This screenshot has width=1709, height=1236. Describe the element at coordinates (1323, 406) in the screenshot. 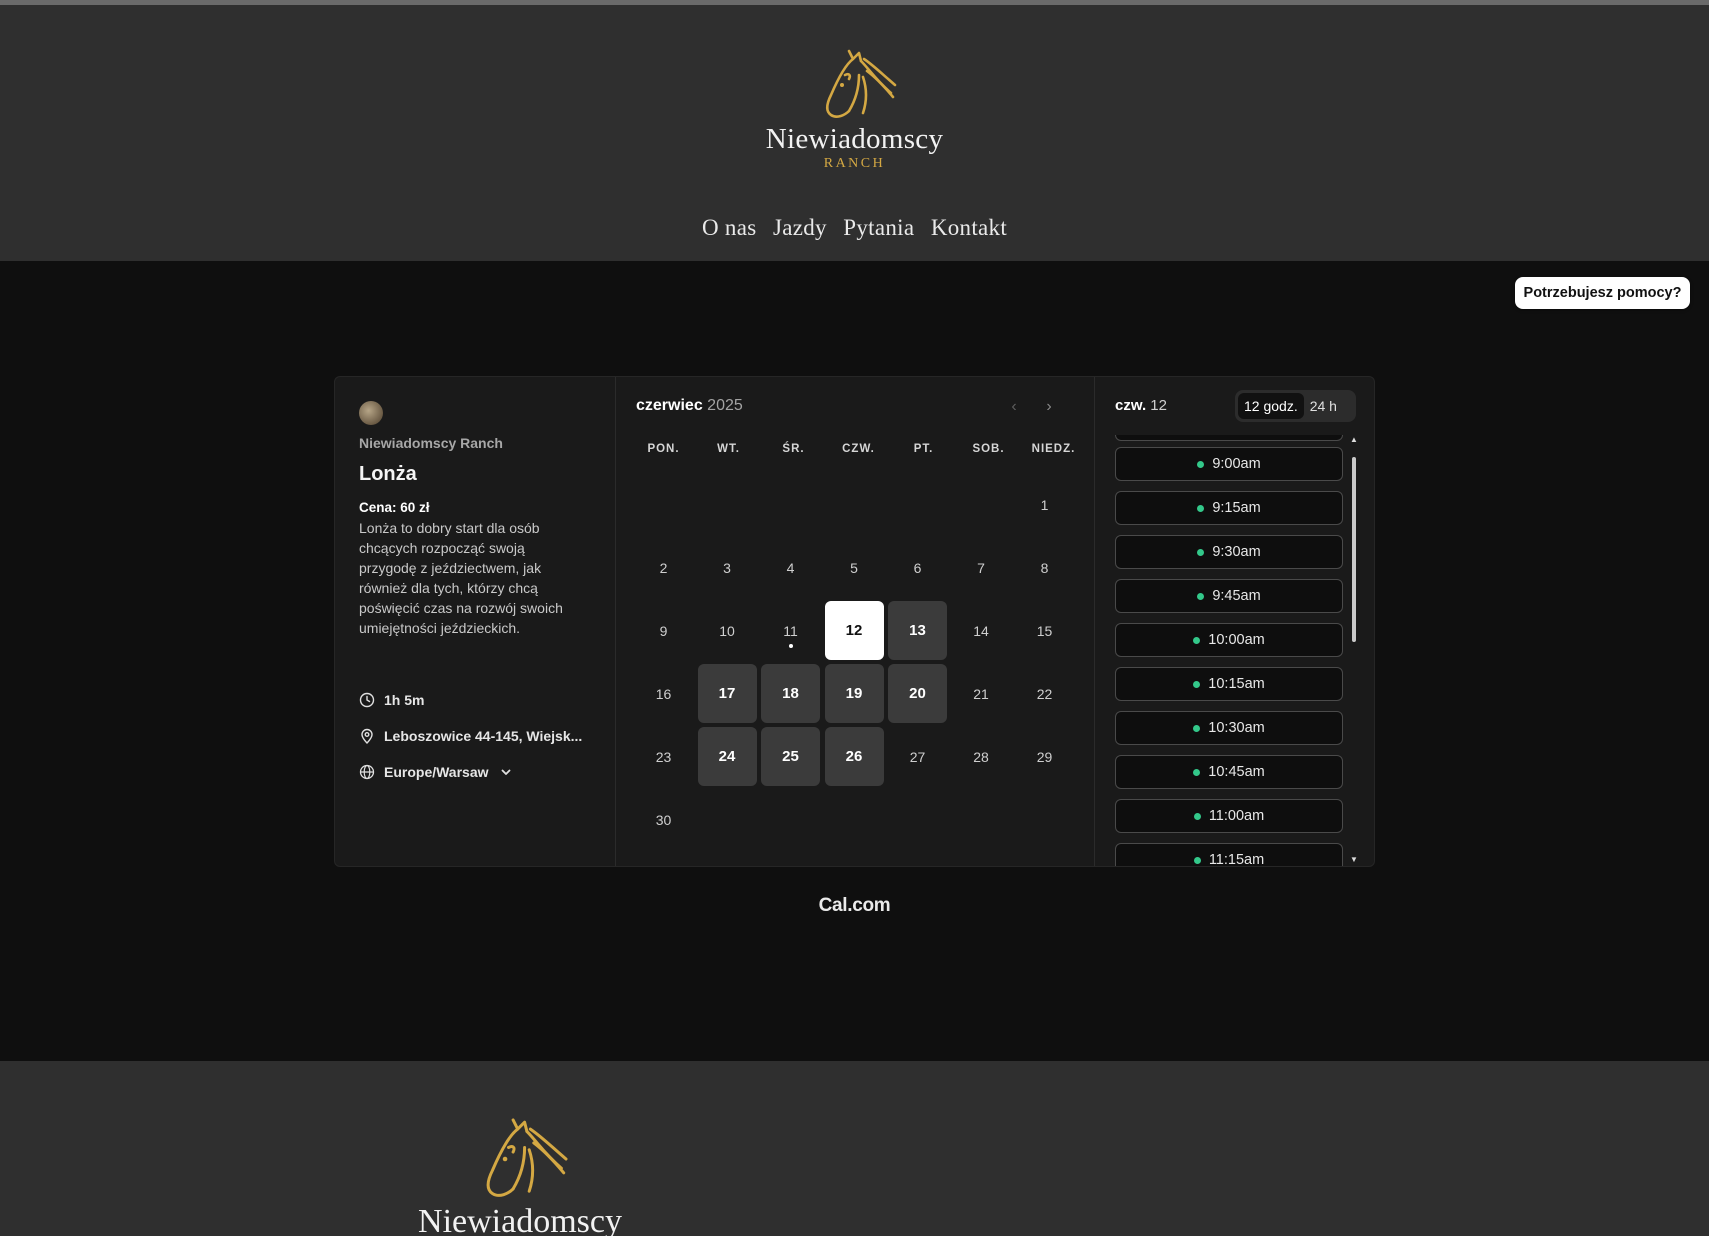

I see `toggle-24h: 24 h` at that location.